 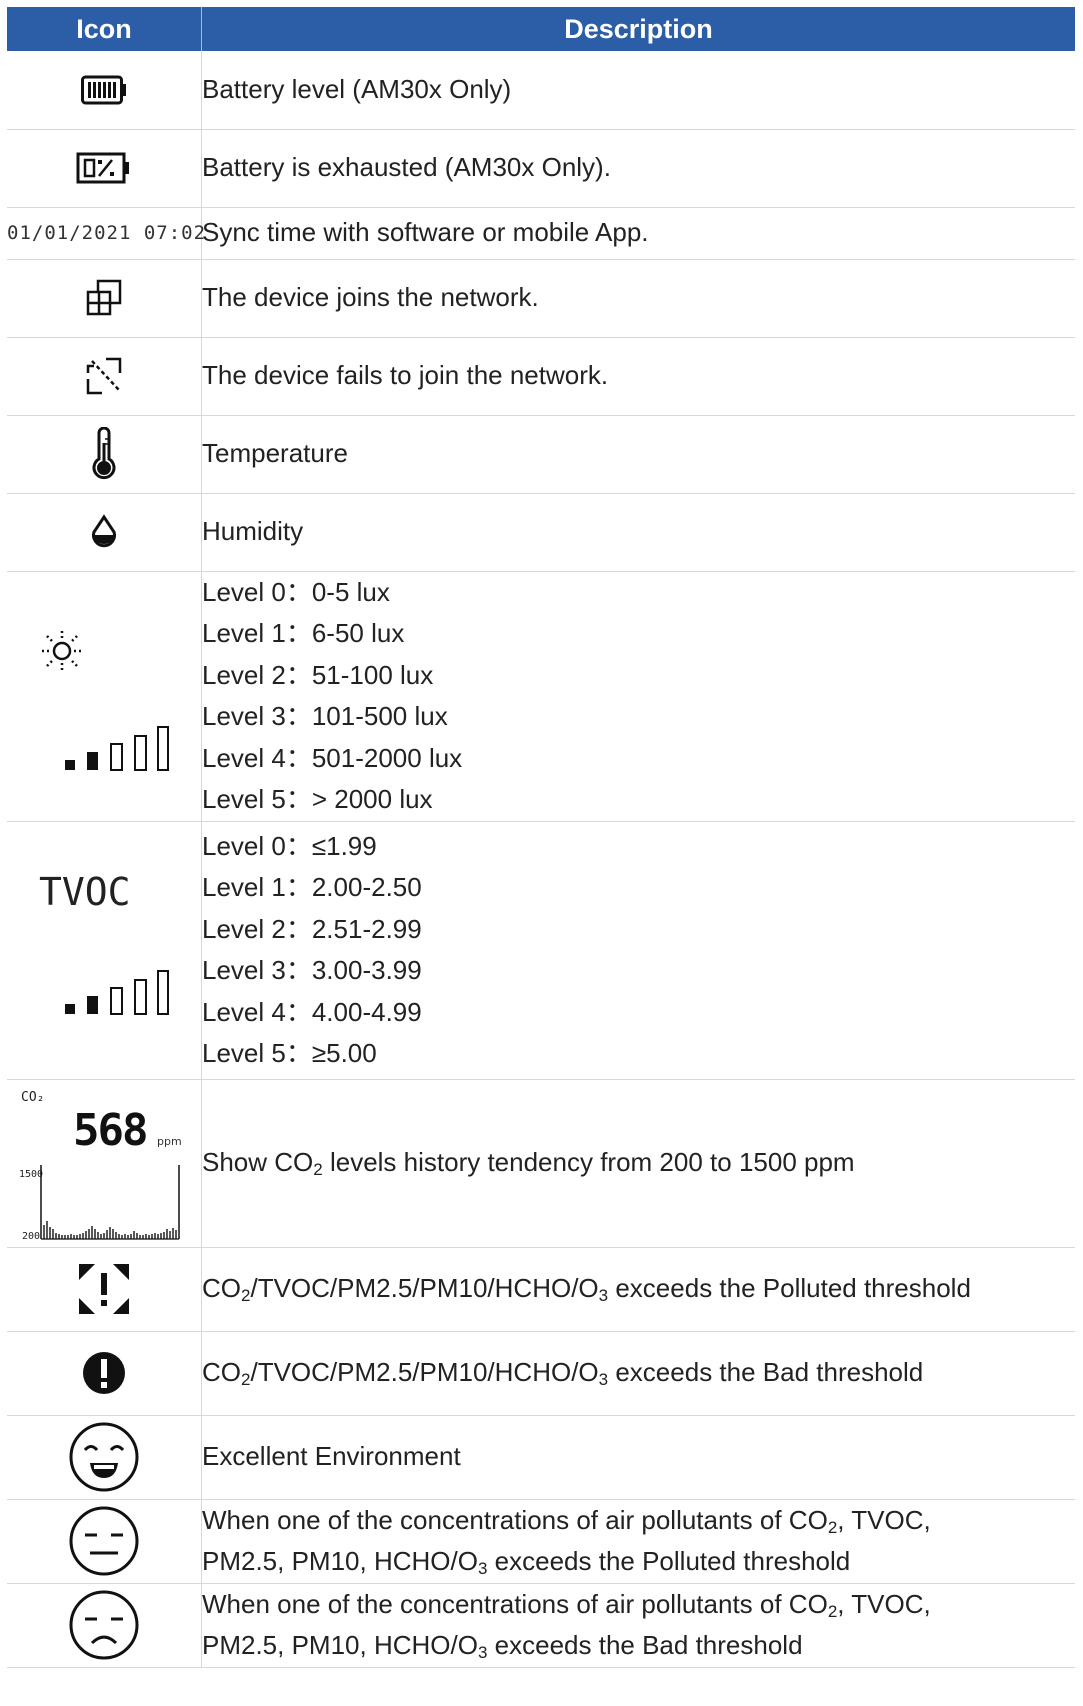 I want to click on sun-icon, so click(x=62, y=651).